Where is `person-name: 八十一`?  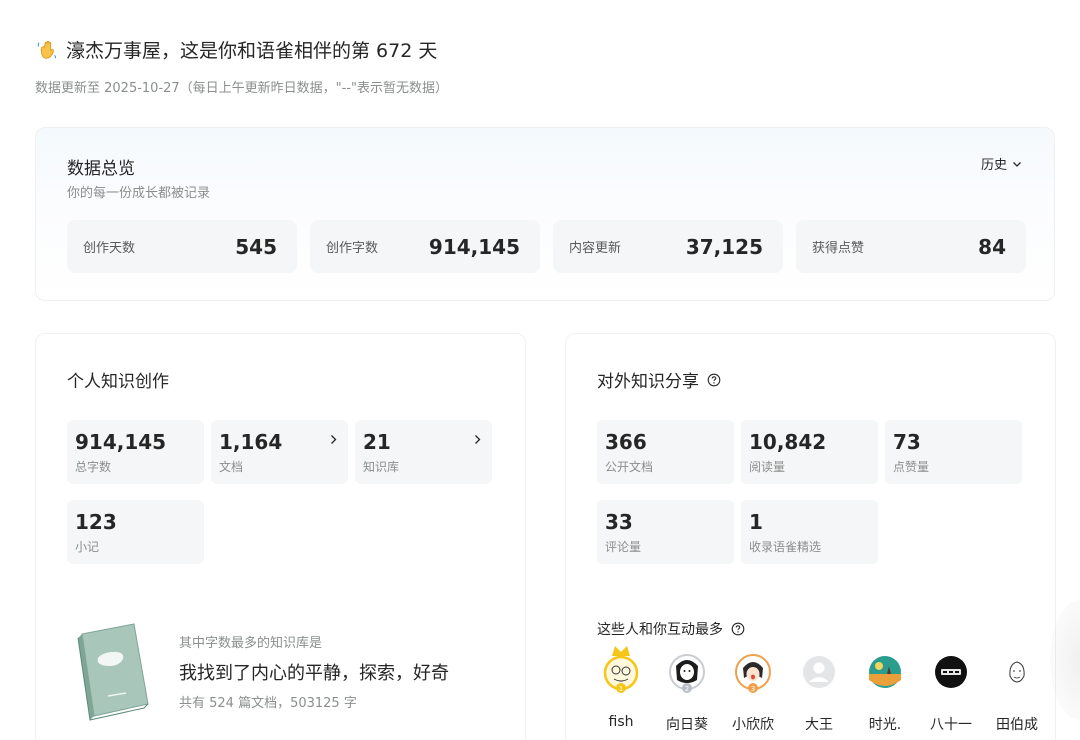
person-name: 八十一 is located at coordinates (951, 725).